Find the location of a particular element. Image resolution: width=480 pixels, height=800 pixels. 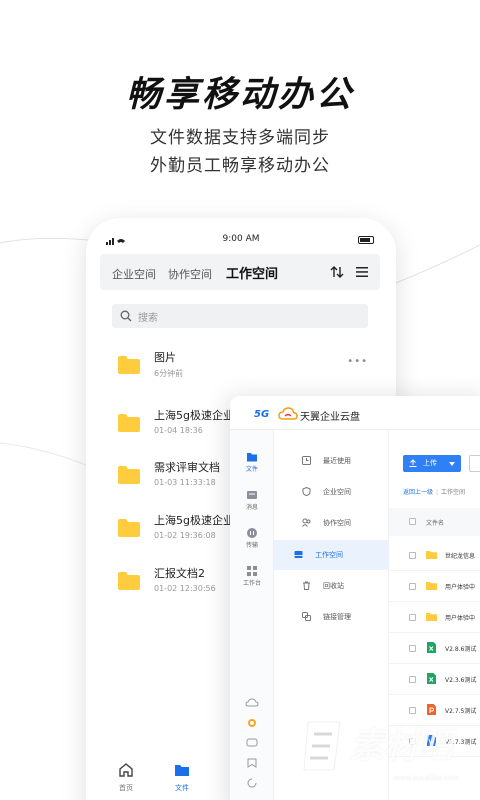

bookmark-icon is located at coordinates (252, 763).